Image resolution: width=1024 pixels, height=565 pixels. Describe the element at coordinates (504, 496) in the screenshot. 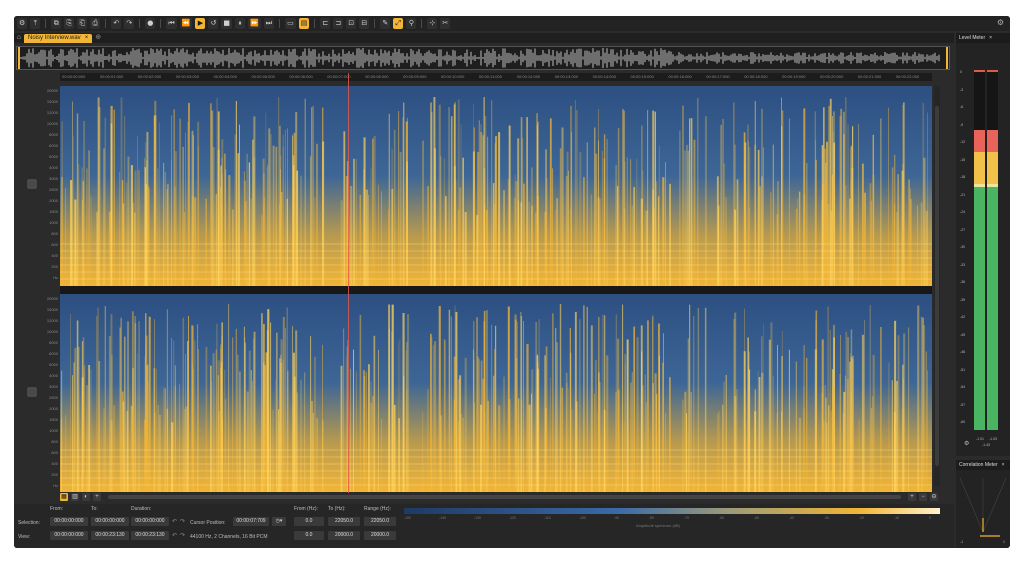

I see `horizontal-scrollbar` at that location.